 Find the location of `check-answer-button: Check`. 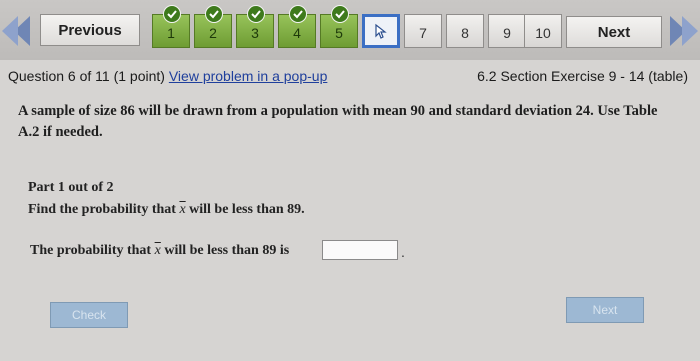

check-answer-button: Check is located at coordinates (89, 315).